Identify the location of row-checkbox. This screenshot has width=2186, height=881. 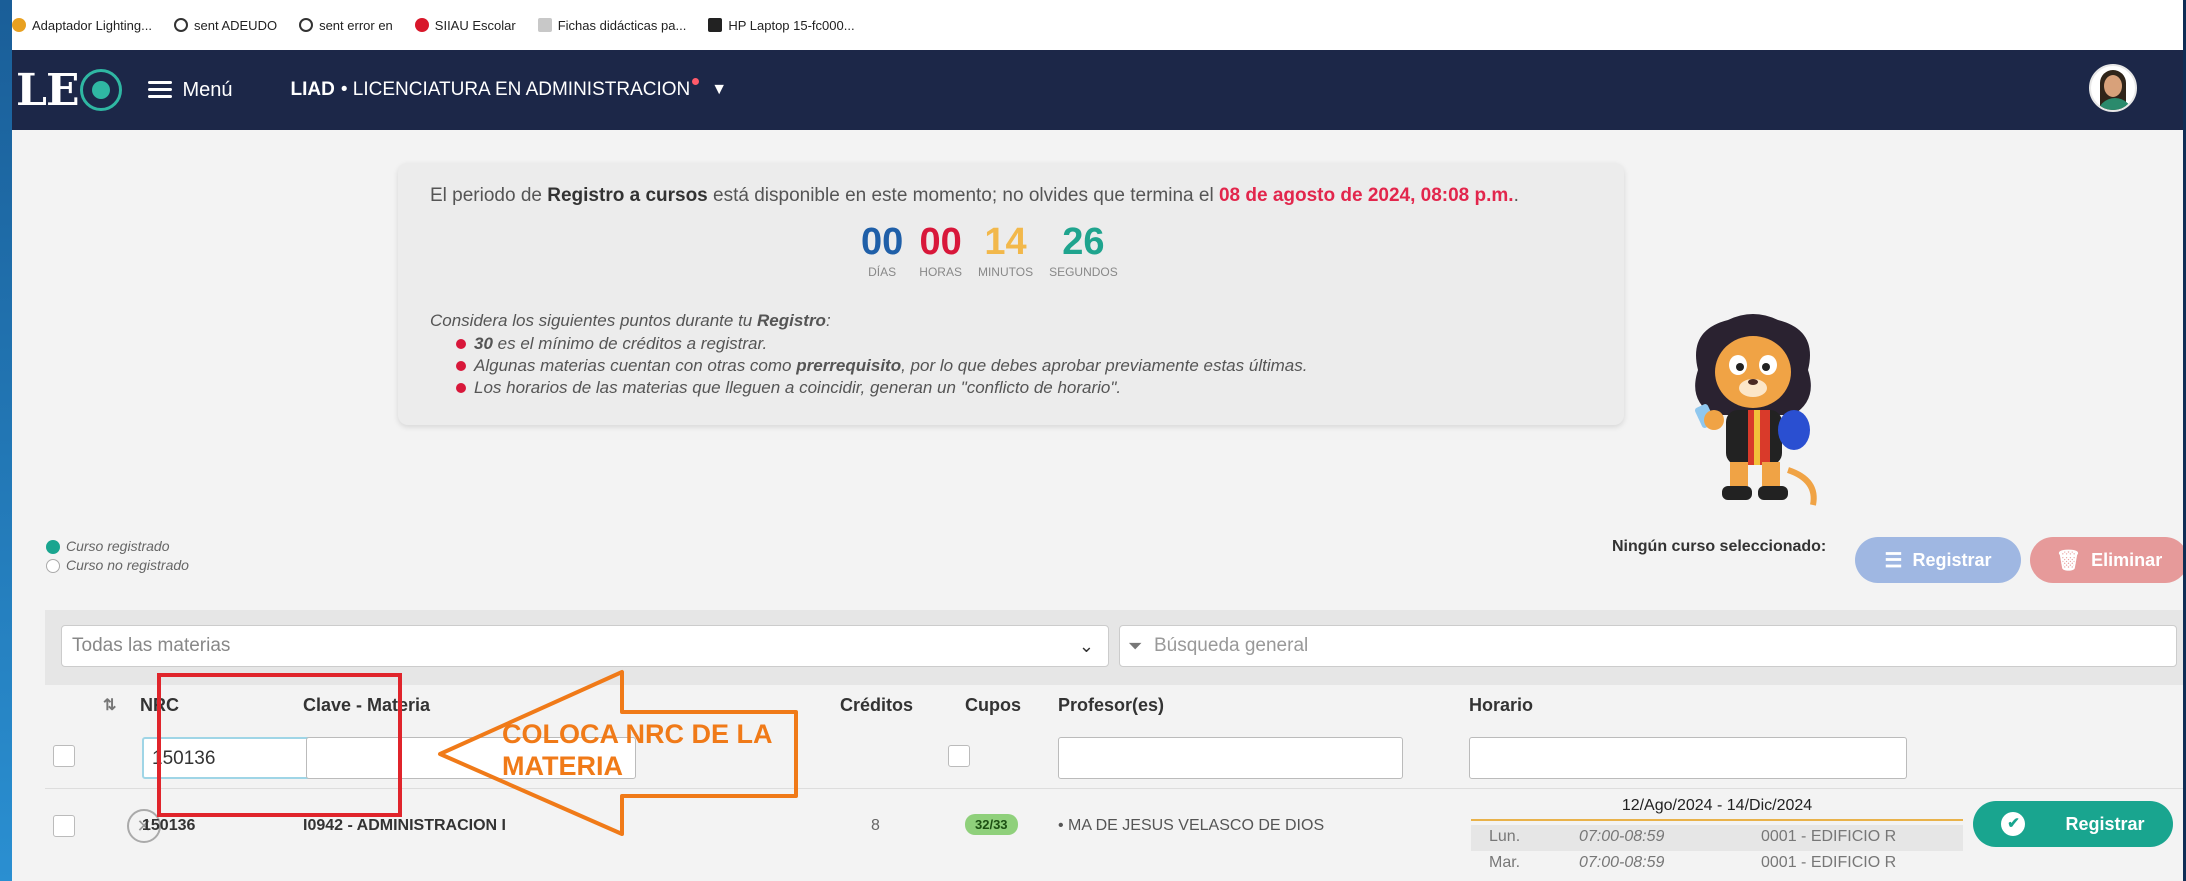
(64, 826).